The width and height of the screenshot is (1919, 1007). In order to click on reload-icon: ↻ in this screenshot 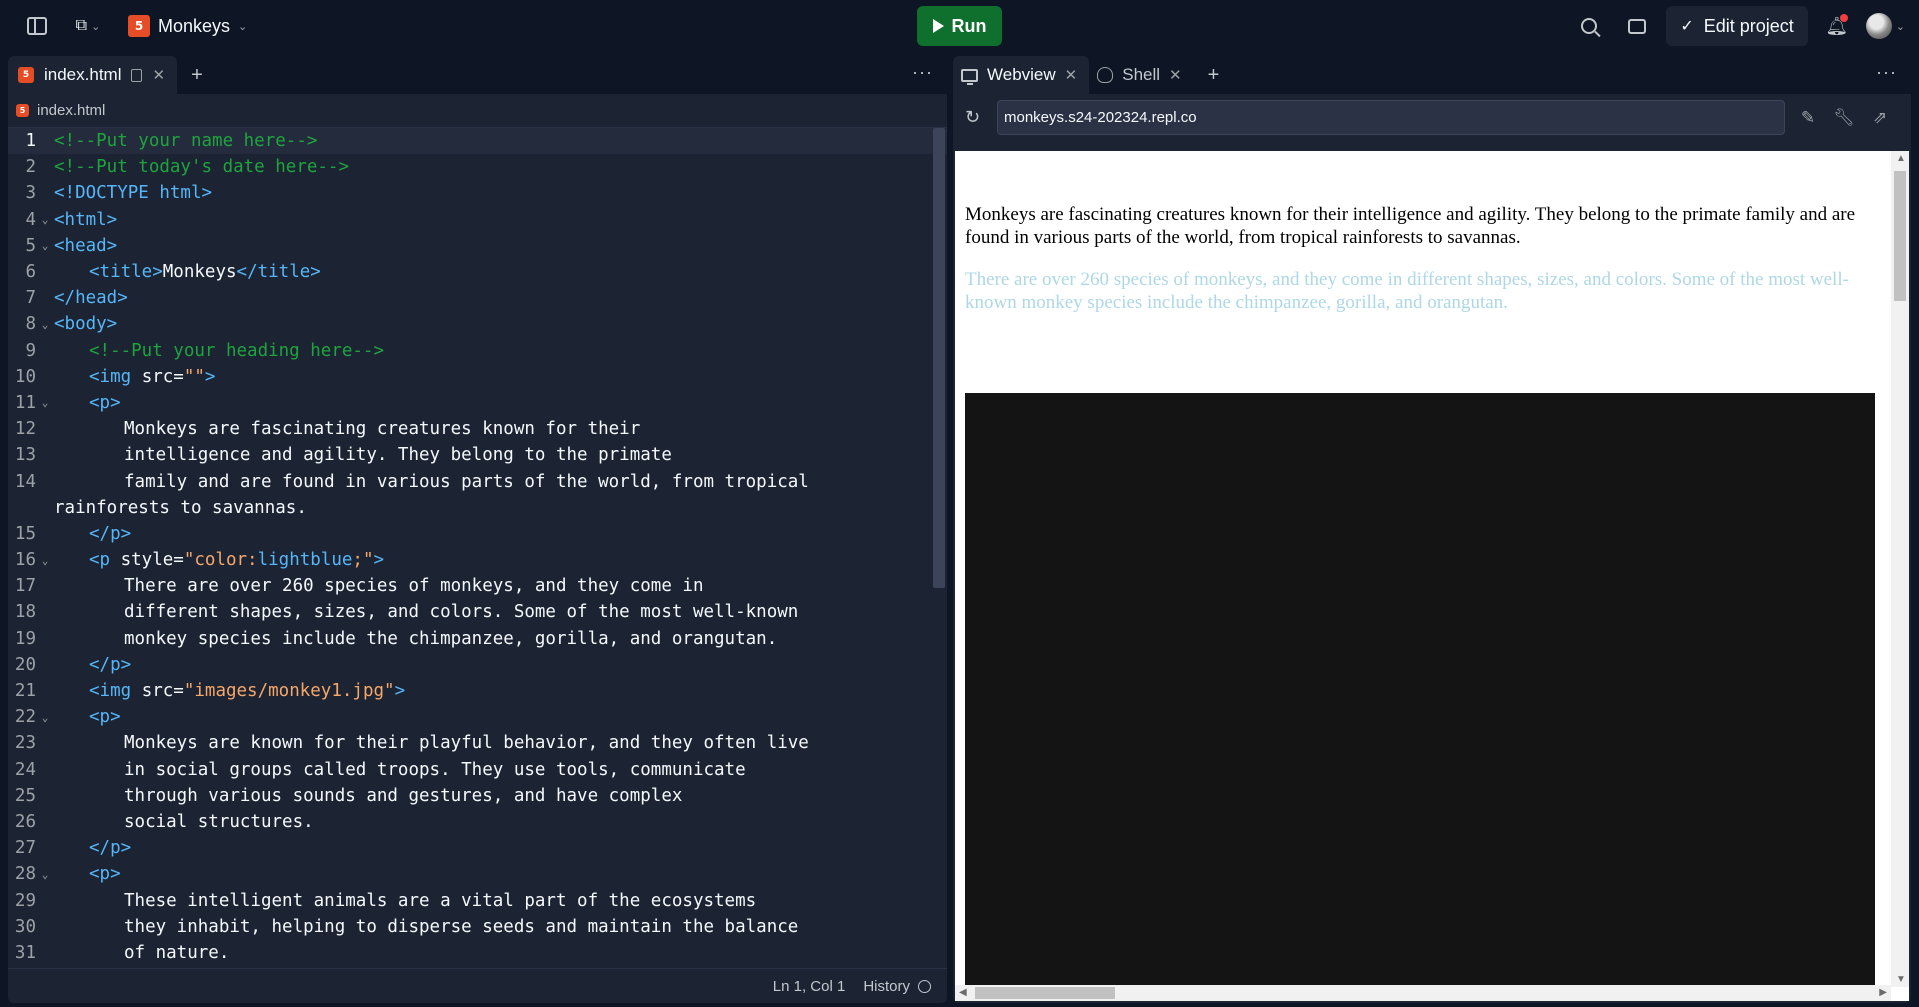, I will do `click(976, 117)`.